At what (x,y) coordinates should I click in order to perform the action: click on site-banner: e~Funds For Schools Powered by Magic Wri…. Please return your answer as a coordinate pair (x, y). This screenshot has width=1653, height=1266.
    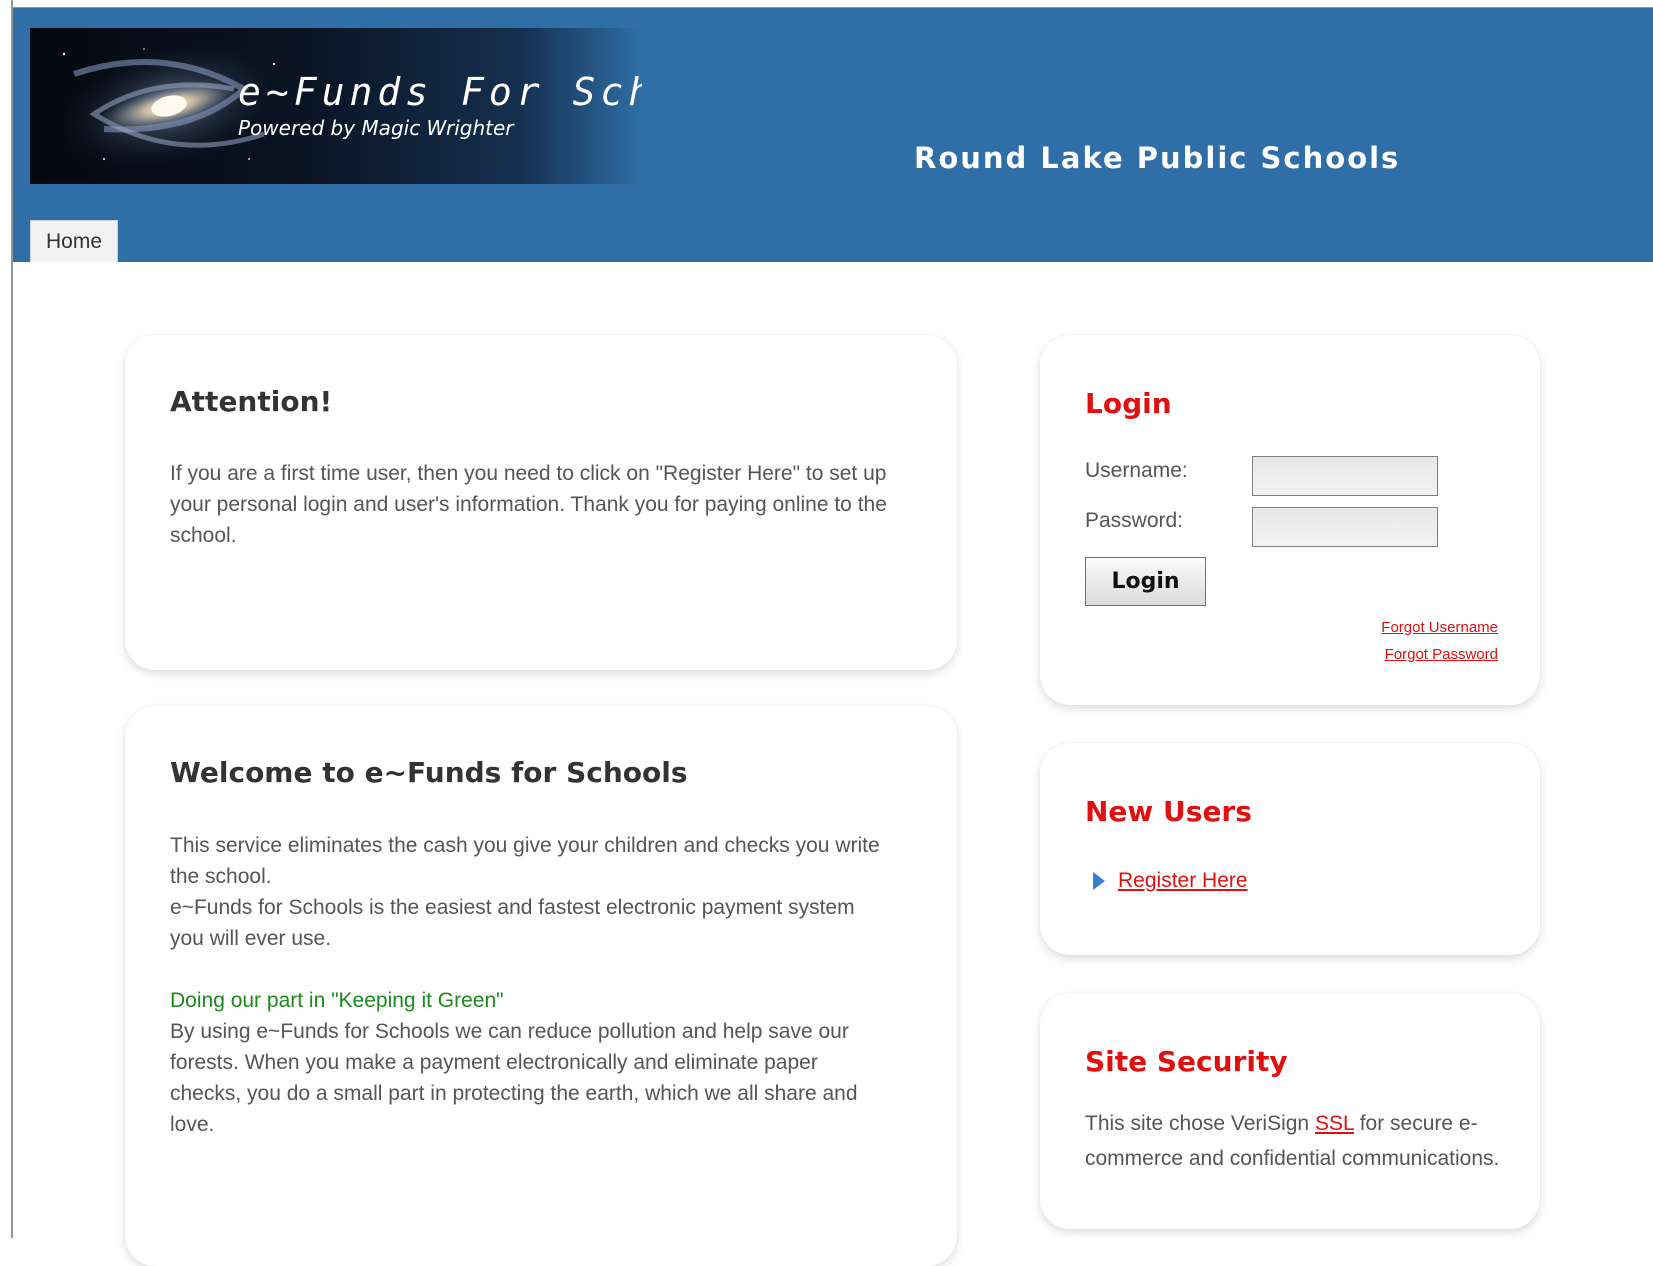
    Looking at the image, I should click on (336, 106).